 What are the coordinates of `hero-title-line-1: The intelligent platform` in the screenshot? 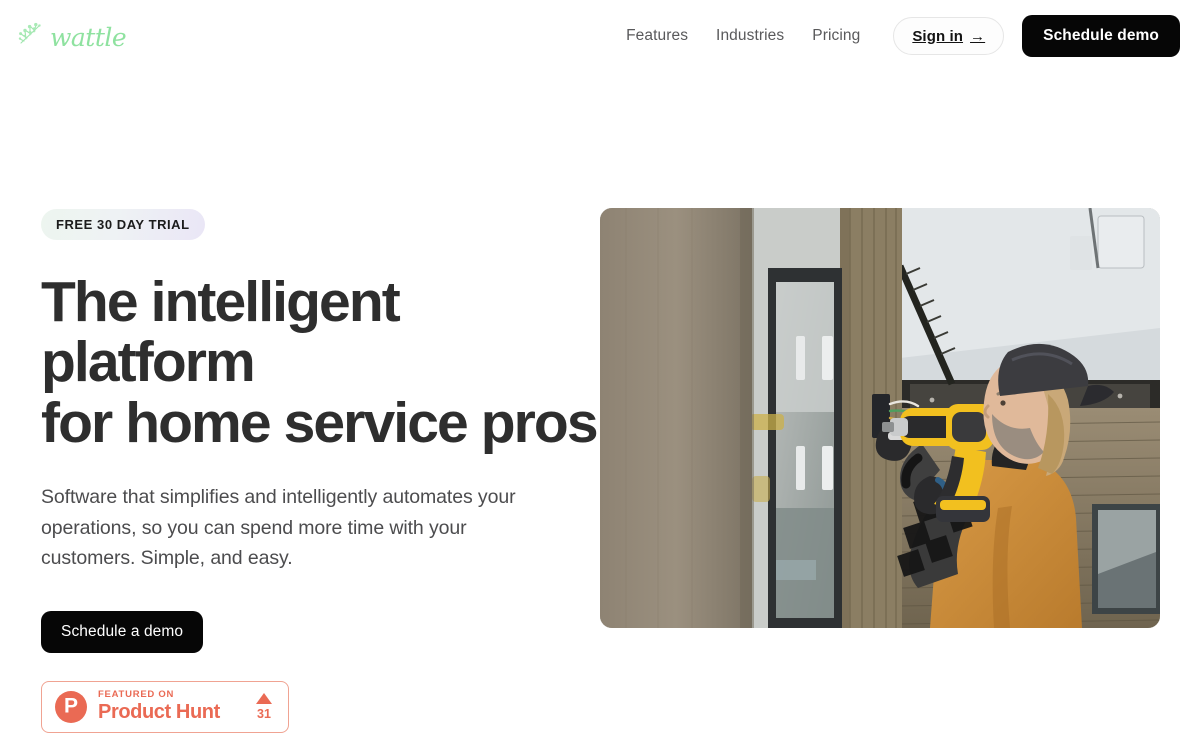 It's located at (221, 332).